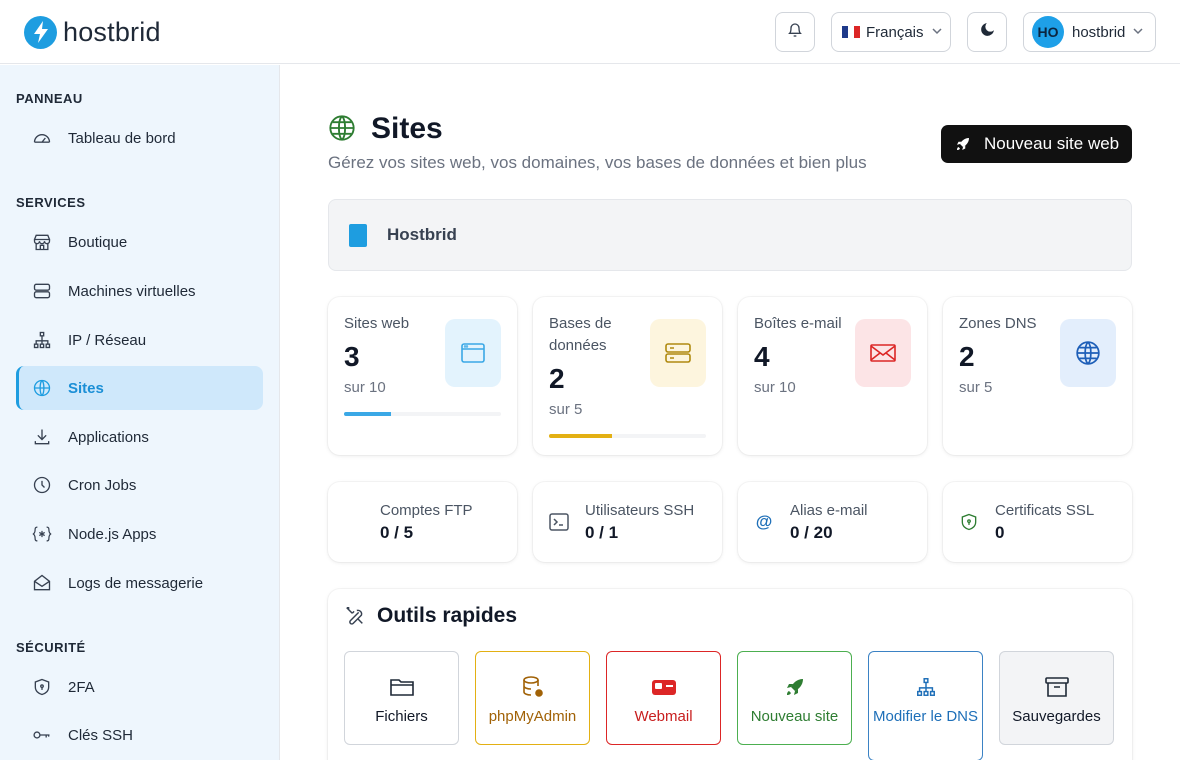 The height and width of the screenshot is (760, 1180). I want to click on theme-toggle-button, so click(987, 32).